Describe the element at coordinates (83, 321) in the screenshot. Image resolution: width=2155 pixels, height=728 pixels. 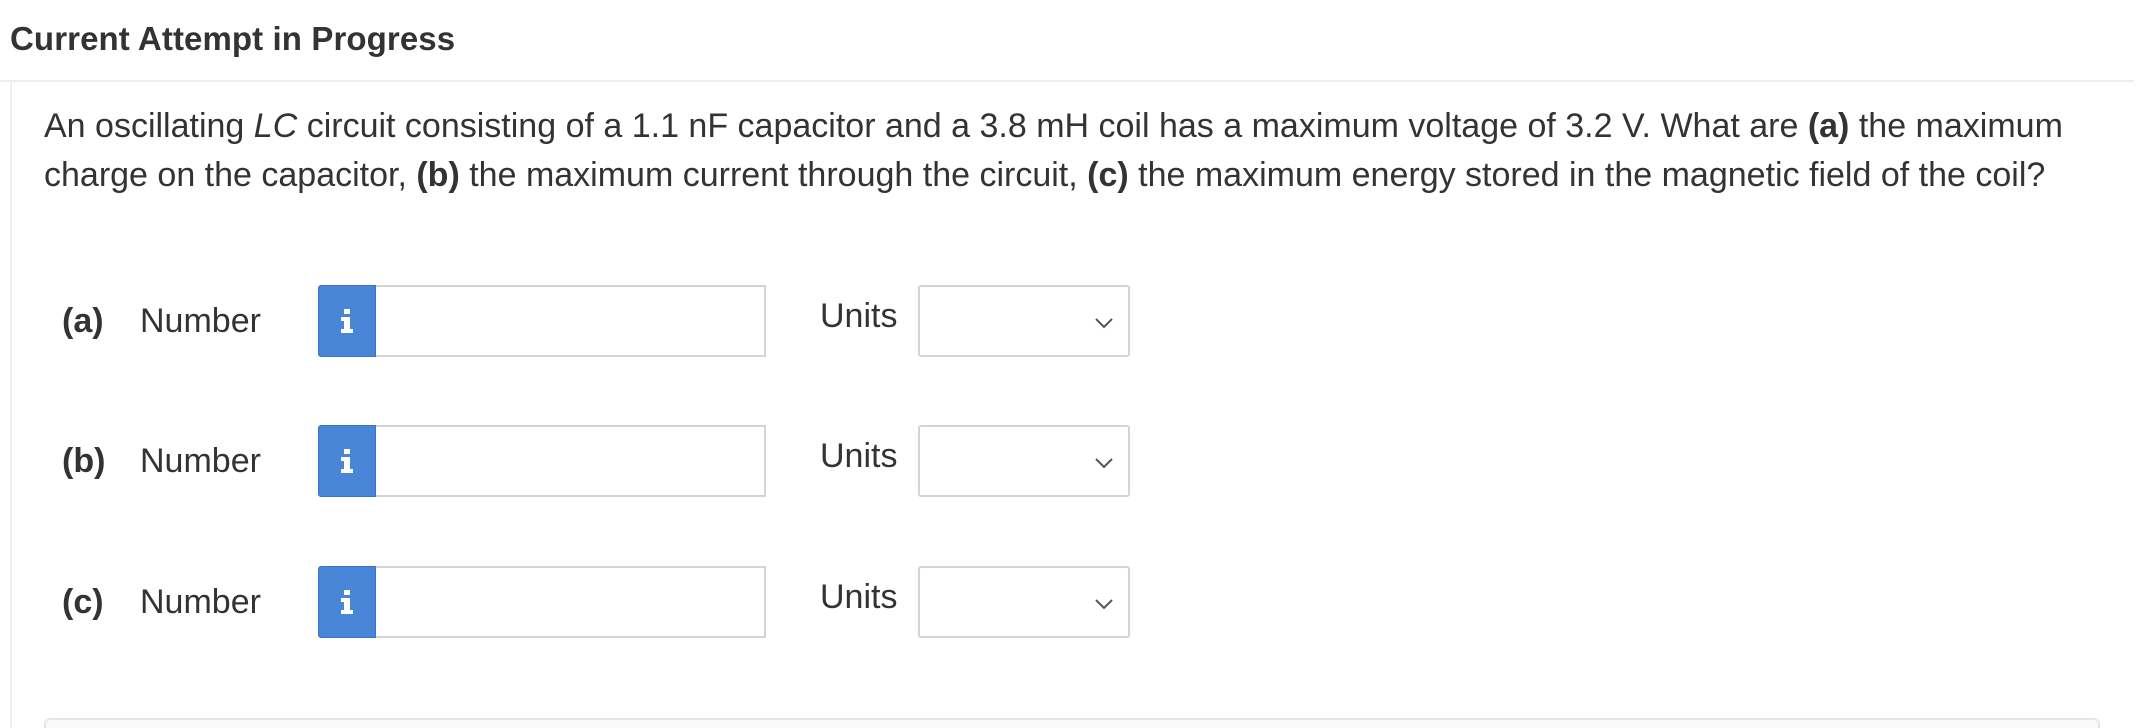
I see `part-label: (a)` at that location.